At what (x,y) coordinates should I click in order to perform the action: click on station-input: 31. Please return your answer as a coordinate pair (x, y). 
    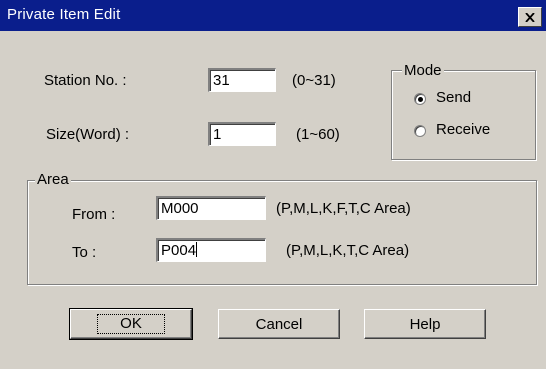
    Looking at the image, I should click on (242, 80).